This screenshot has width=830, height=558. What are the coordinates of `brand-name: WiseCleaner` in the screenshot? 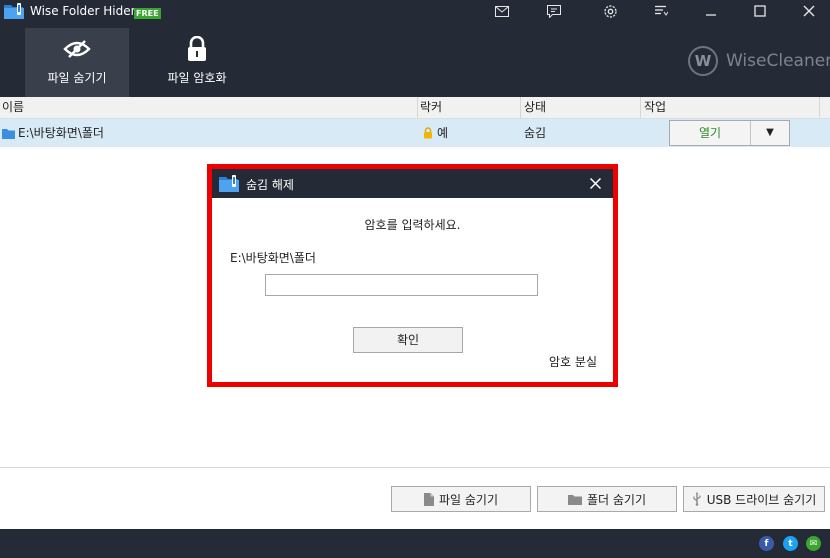 It's located at (778, 61).